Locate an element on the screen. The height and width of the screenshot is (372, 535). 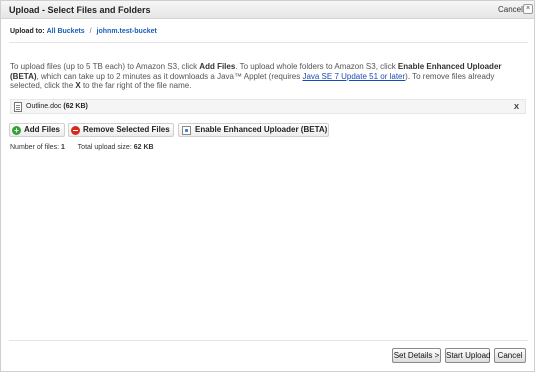
enable-enhanced-label: Enable Enhanced Uploader (BETA) is located at coordinates (261, 129).